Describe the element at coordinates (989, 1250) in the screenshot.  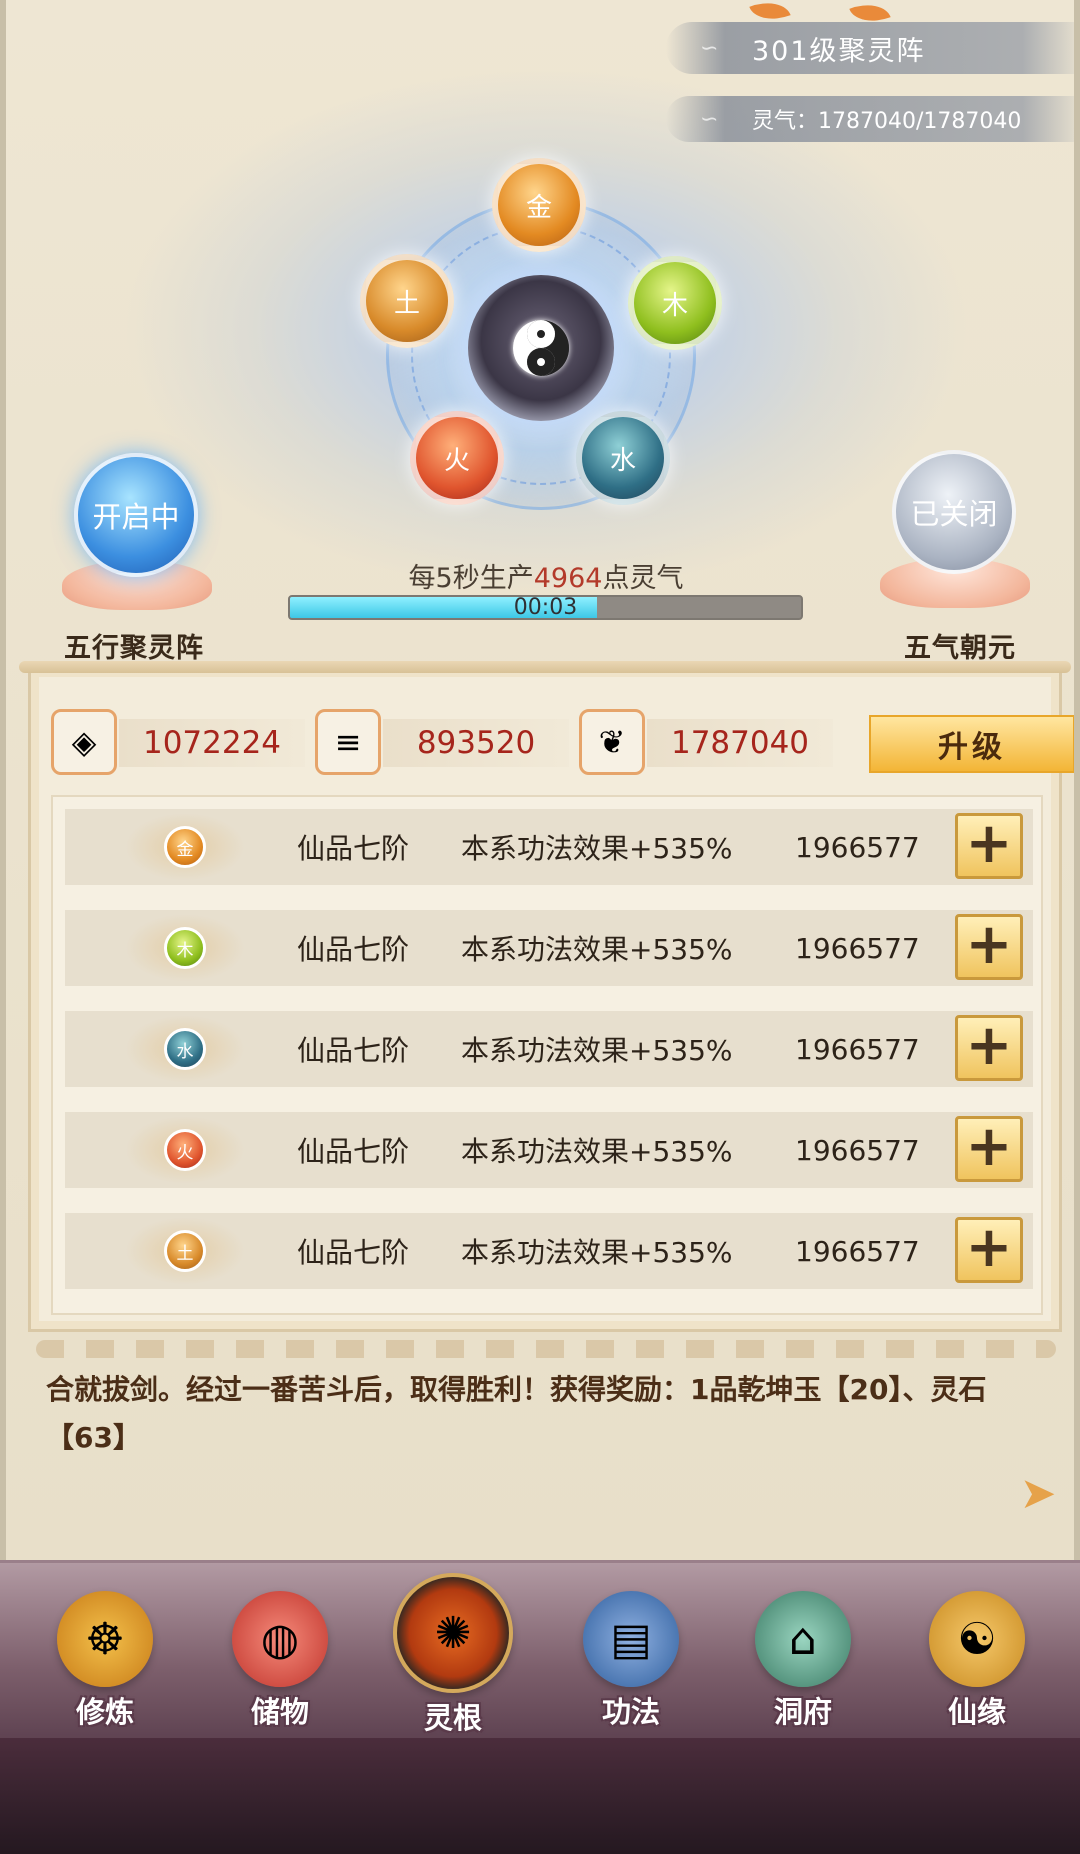
I see `add-earth-button: +` at that location.